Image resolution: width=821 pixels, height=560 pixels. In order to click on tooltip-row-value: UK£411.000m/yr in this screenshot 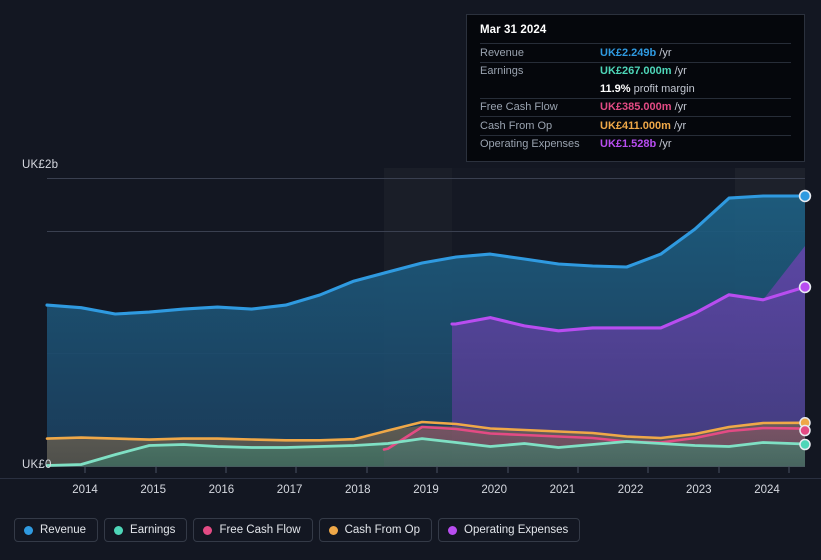, I will do `click(643, 125)`.